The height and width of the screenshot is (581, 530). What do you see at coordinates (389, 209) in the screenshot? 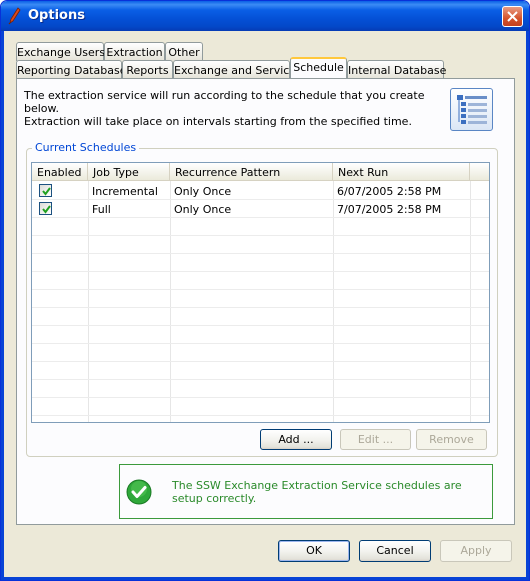
I see `cell-next-run: 7/07/2005 2:58 PM` at bounding box center [389, 209].